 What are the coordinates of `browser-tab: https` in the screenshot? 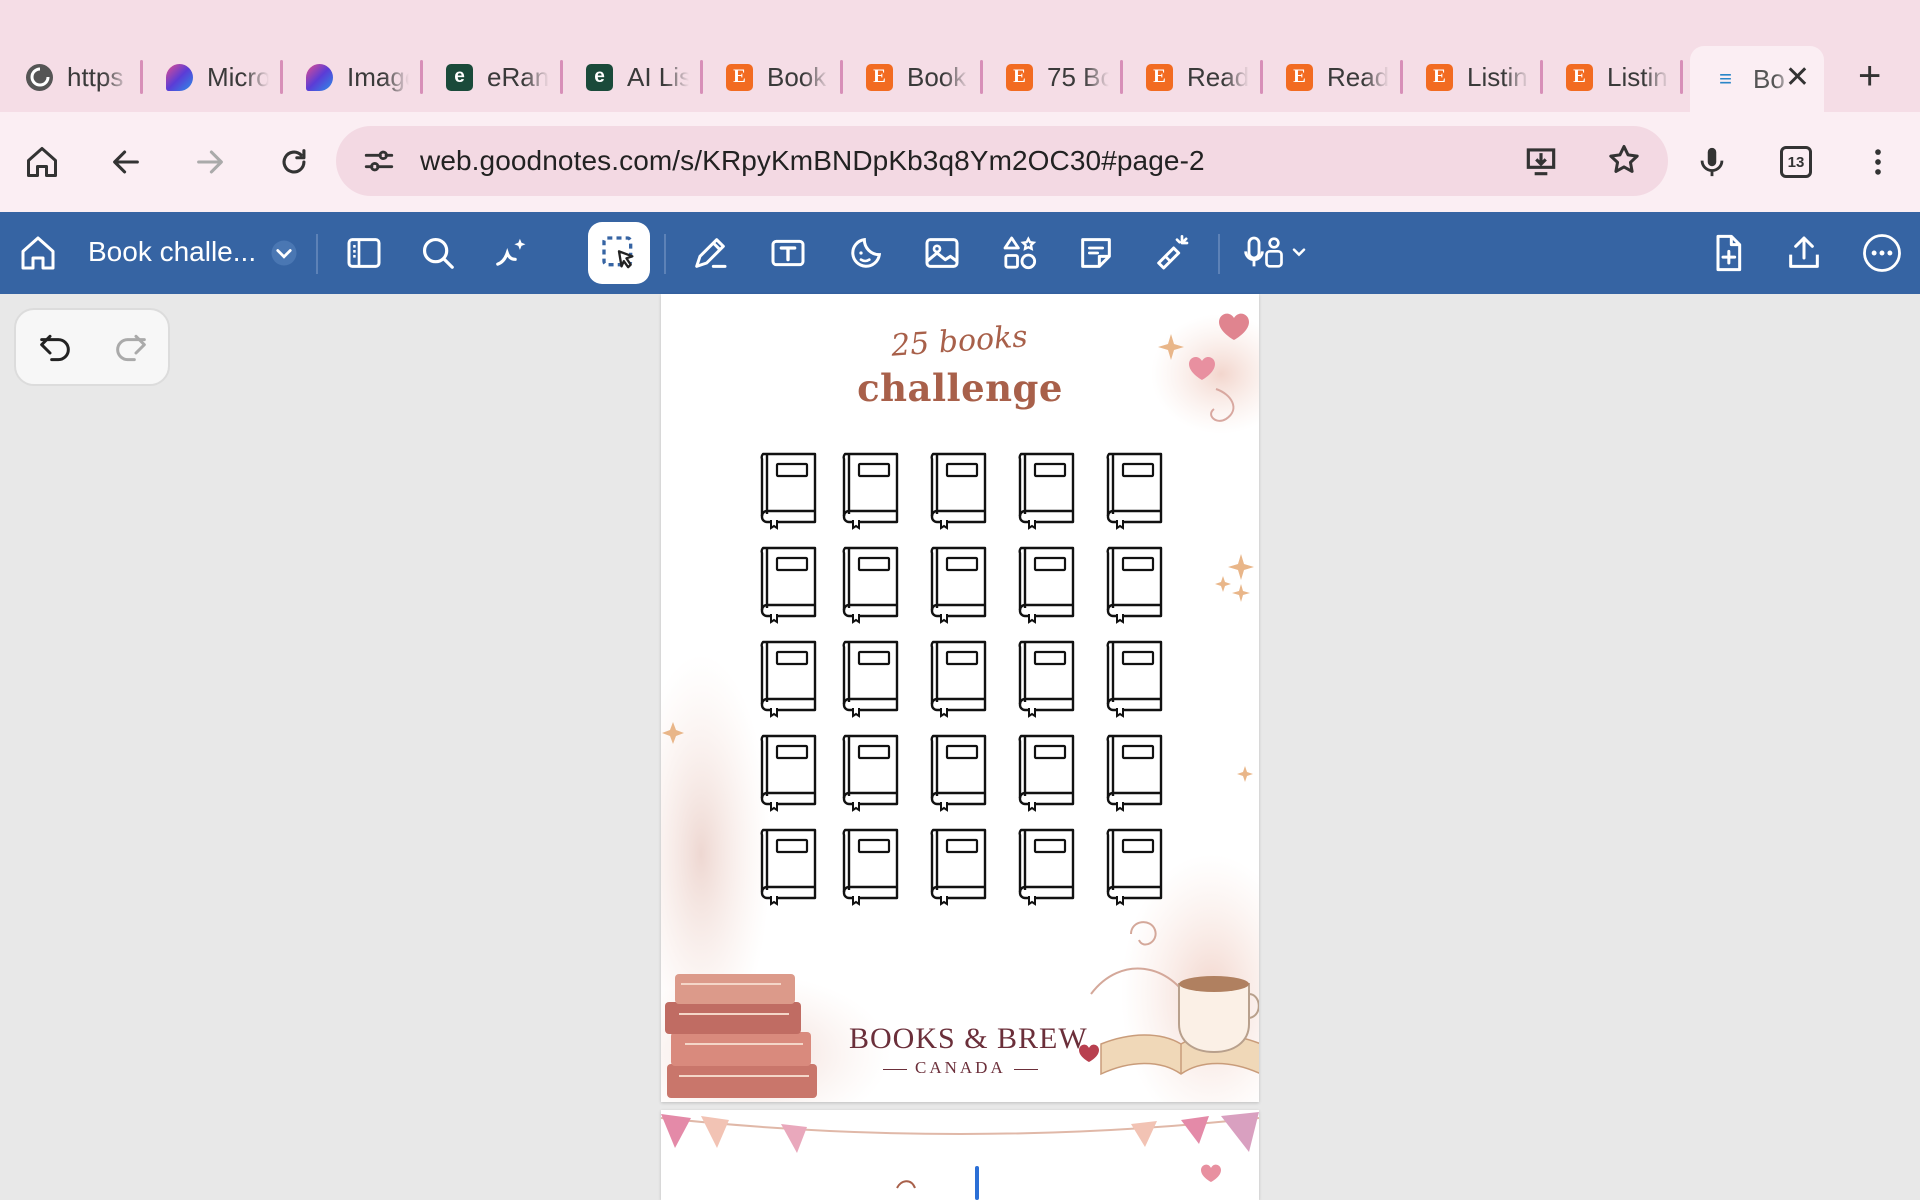 It's located at (72, 77).